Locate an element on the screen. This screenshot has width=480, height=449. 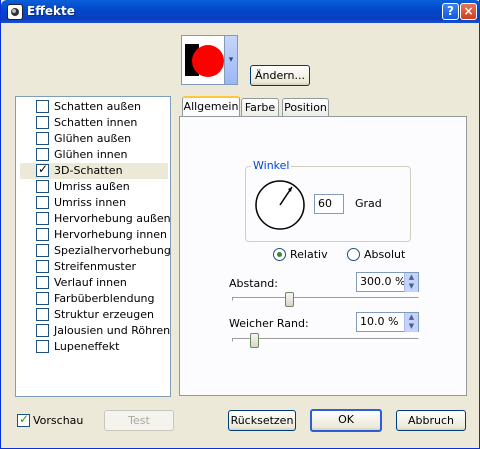
effect-label: 3D-Schatten is located at coordinates (88, 170).